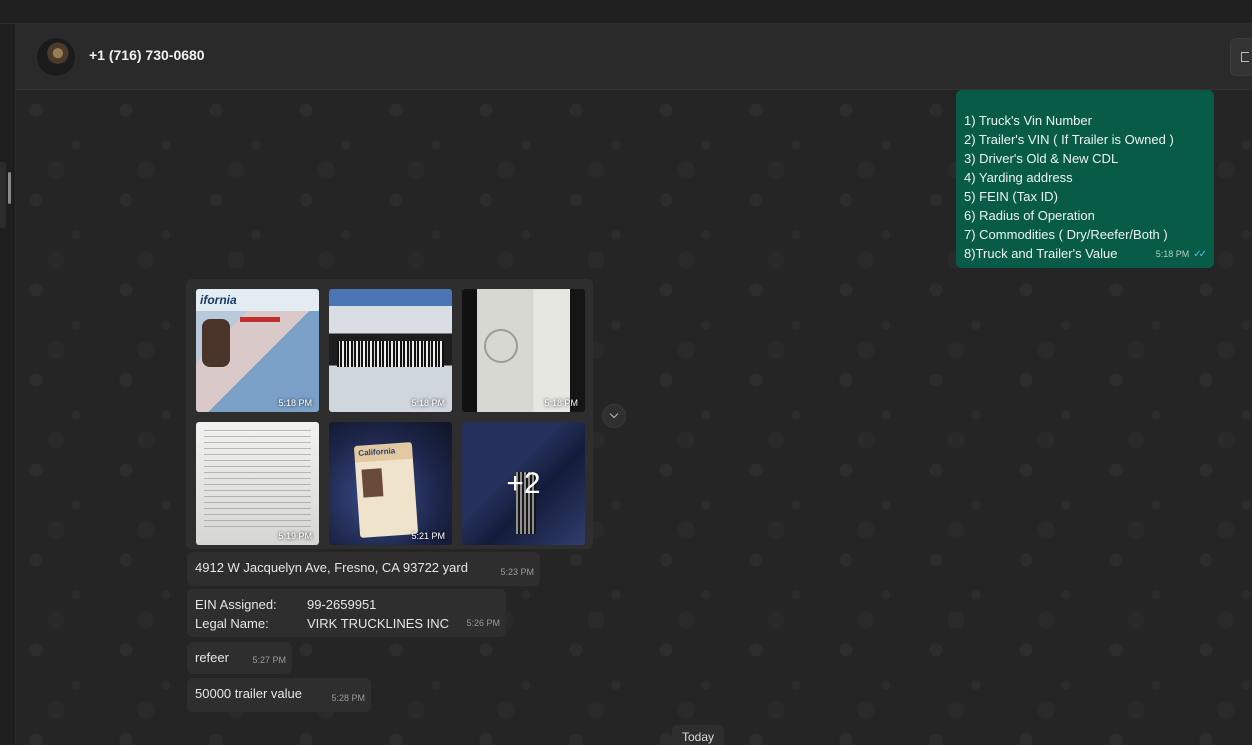 The height and width of the screenshot is (745, 1252). I want to click on license-header: ifornia, so click(257, 300).